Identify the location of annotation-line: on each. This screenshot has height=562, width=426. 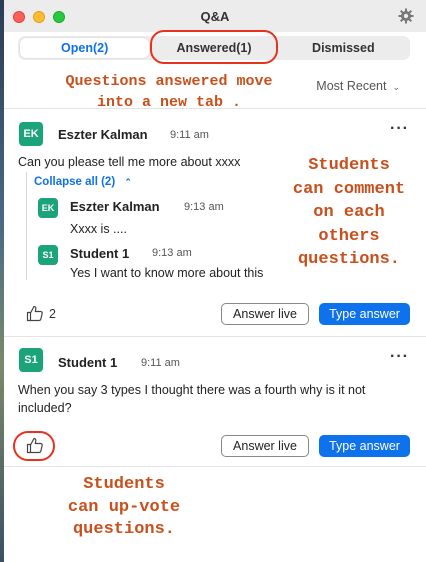
(349, 212).